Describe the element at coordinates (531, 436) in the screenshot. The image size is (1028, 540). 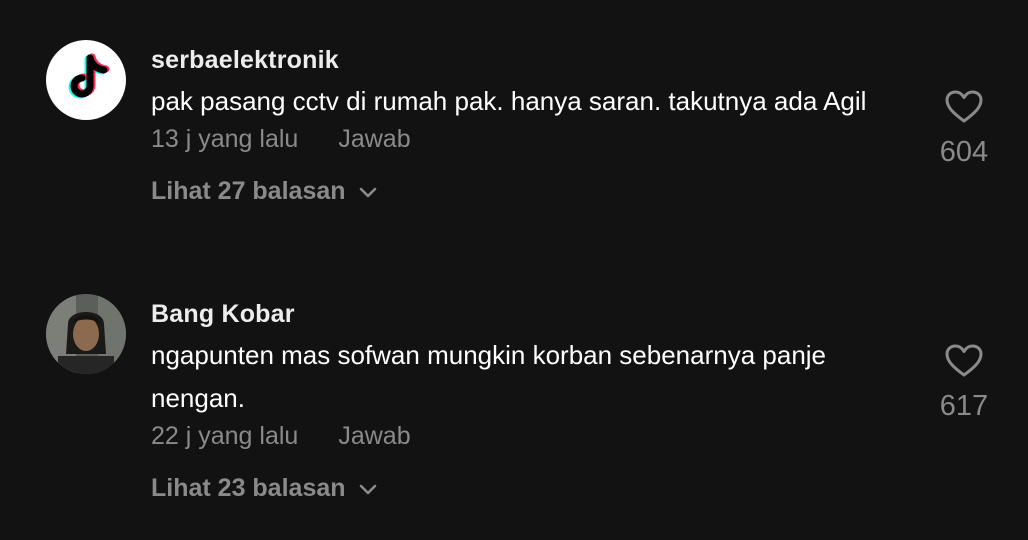
I see `comment-meta: 22 j yang lalu Jawab` at that location.